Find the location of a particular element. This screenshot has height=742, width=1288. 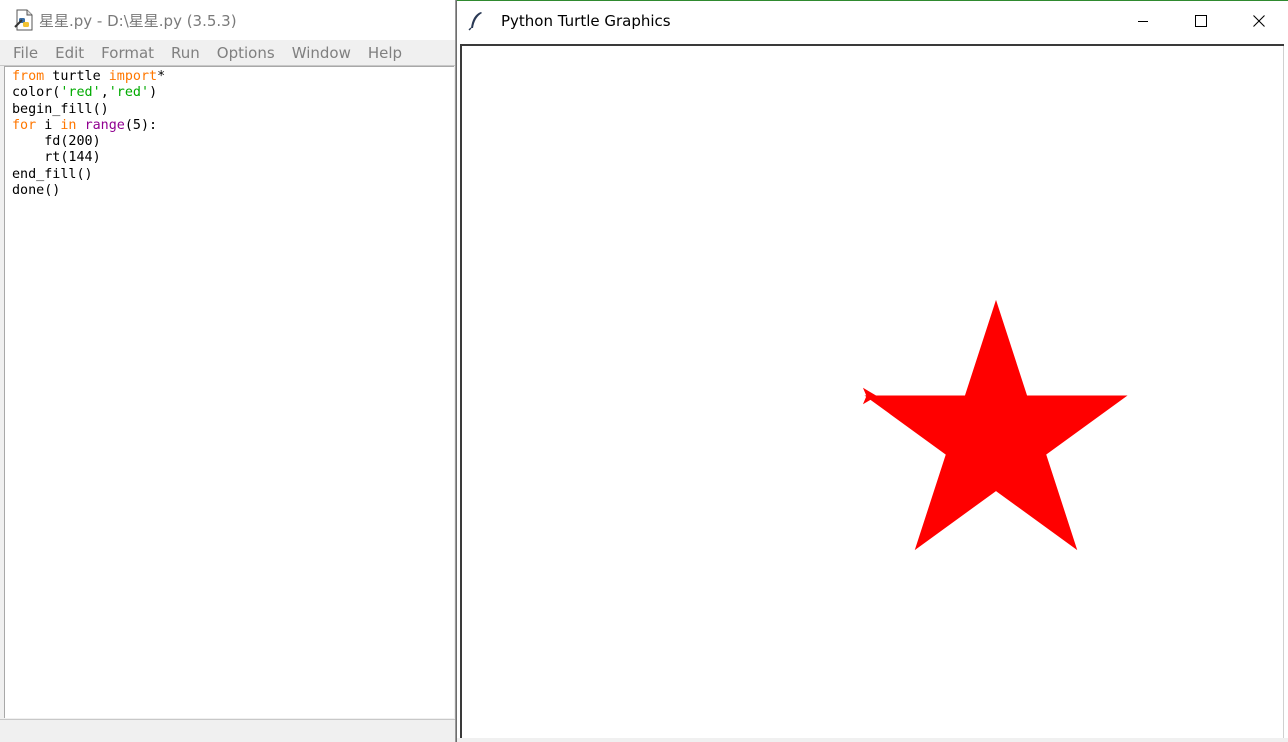

menu-edit: Edit is located at coordinates (69, 53).